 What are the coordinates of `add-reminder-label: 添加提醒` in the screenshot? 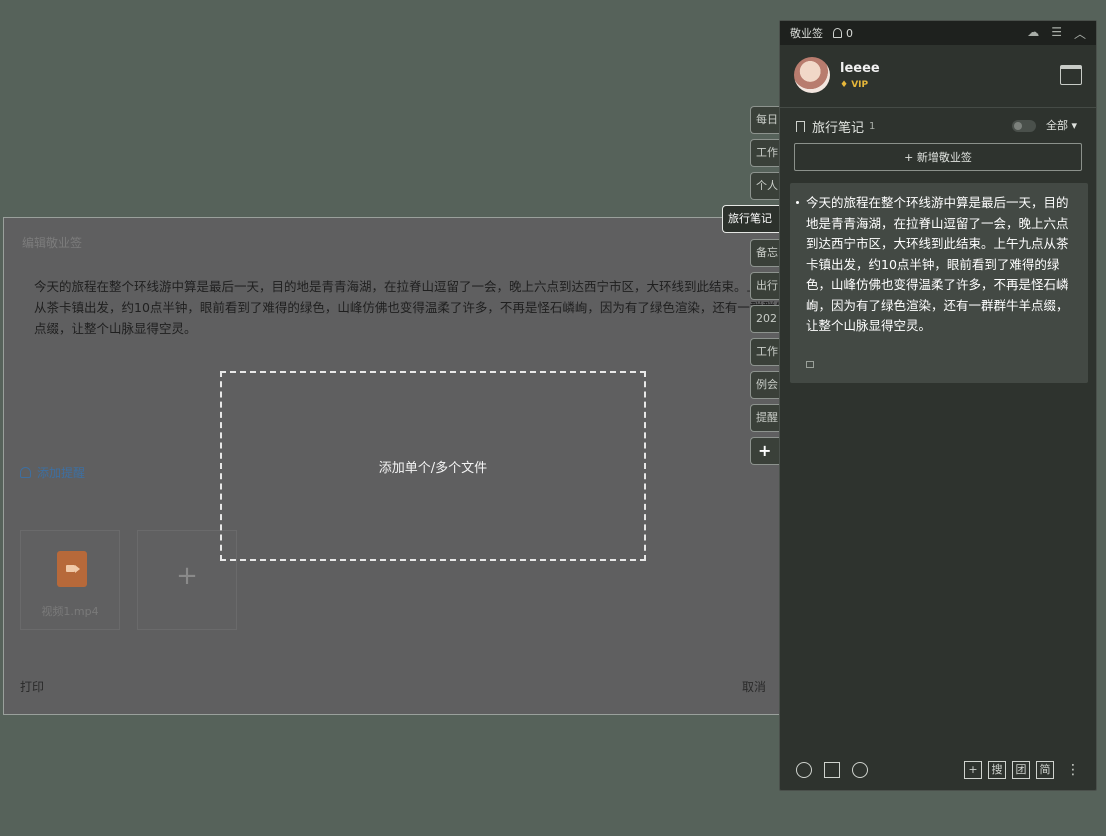 It's located at (61, 473).